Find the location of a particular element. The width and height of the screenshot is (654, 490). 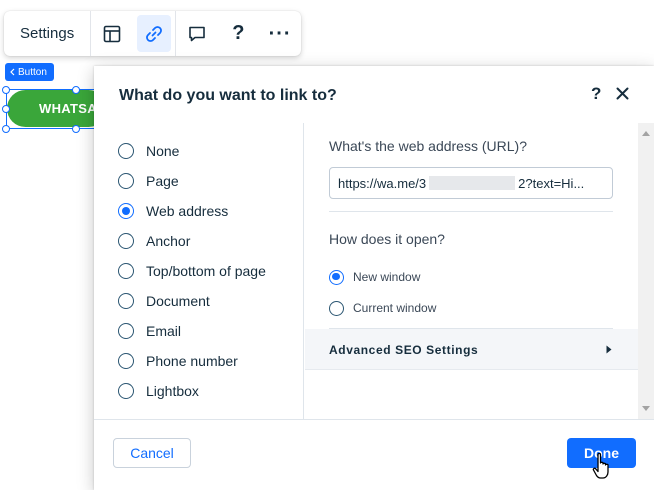

open-option-new-window: New window is located at coordinates (374, 277).